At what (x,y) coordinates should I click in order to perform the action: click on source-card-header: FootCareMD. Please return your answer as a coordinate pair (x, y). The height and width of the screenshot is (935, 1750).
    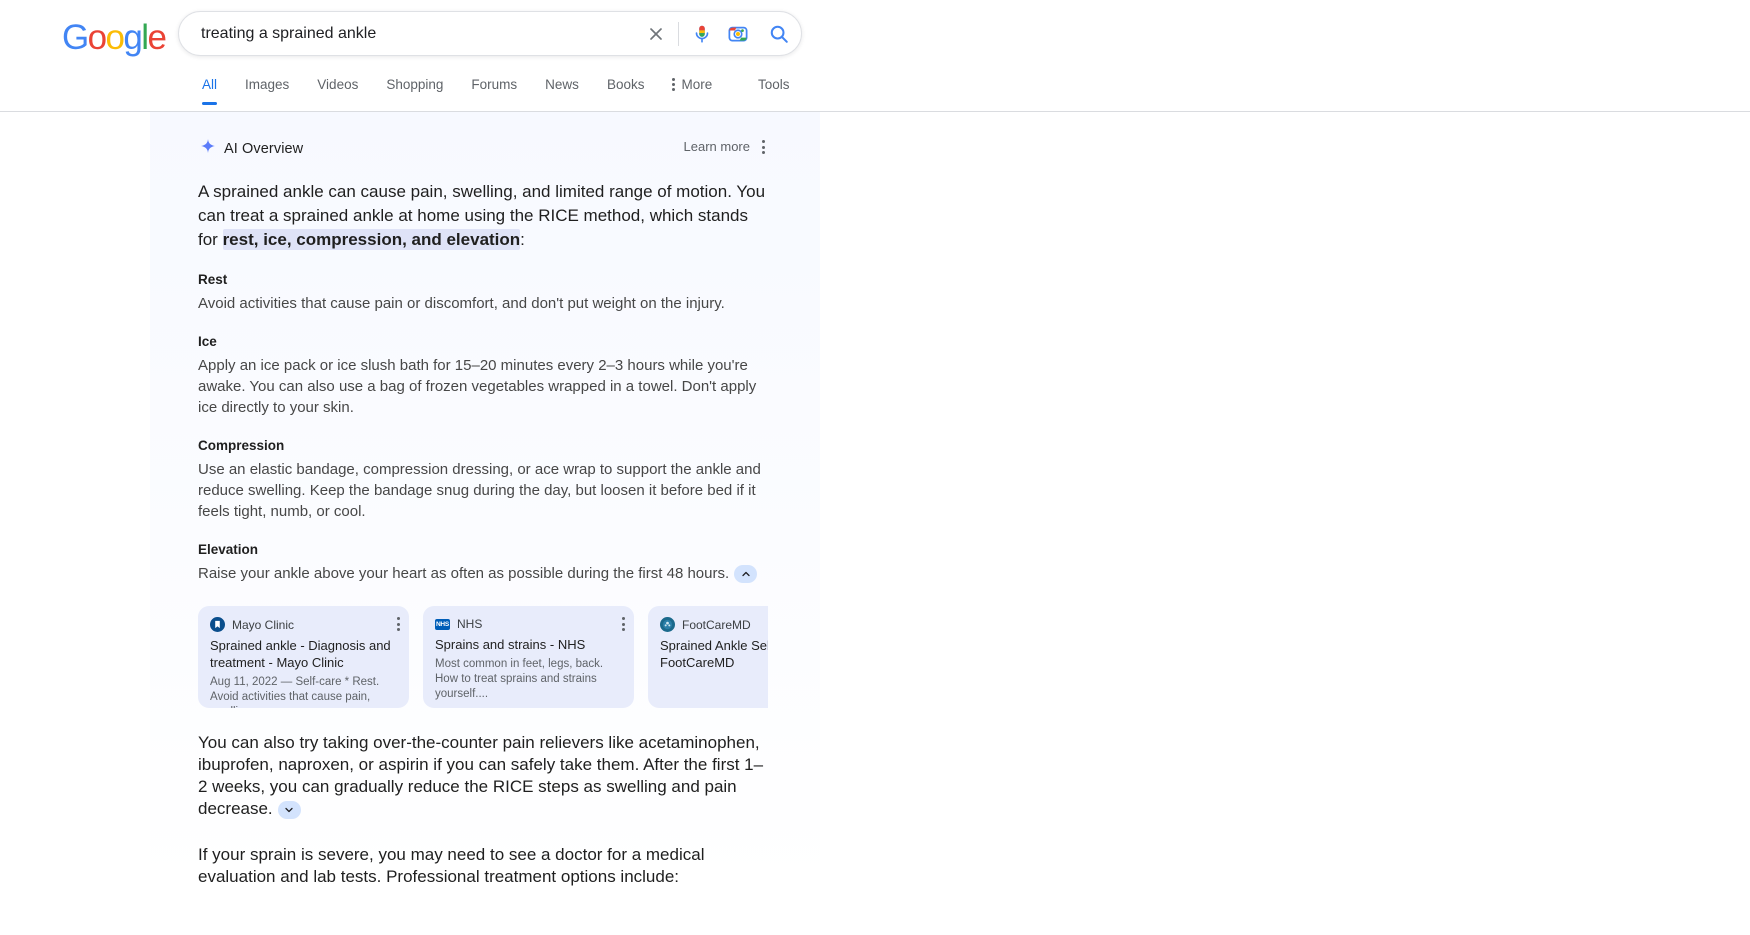
    Looking at the image, I should click on (714, 624).